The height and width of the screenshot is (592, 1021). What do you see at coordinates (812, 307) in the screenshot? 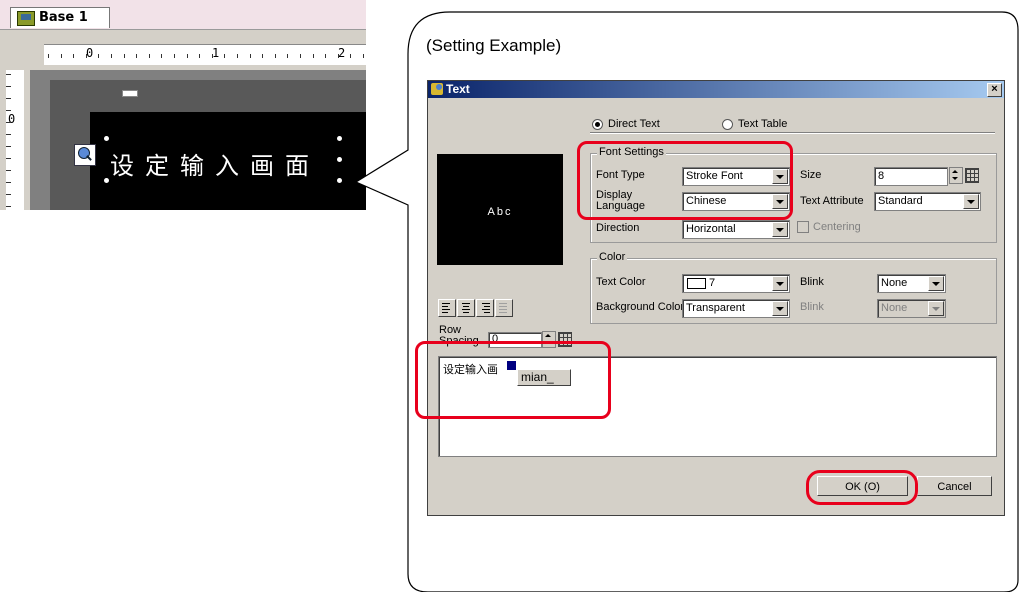
I see `blink-label-disabled: Blink` at bounding box center [812, 307].